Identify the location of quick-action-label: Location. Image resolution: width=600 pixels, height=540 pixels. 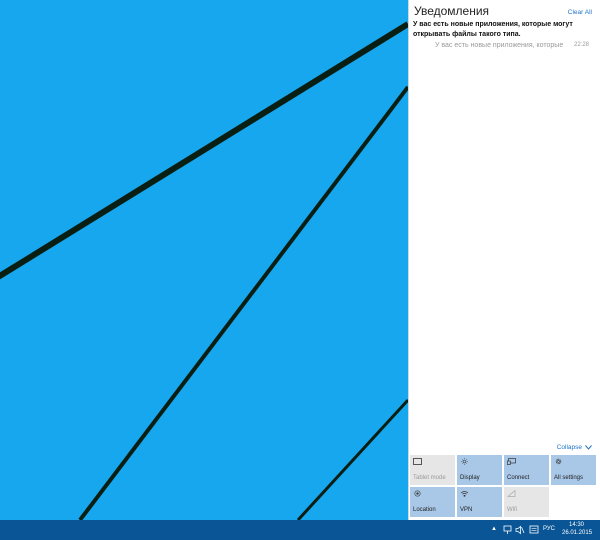
(424, 510).